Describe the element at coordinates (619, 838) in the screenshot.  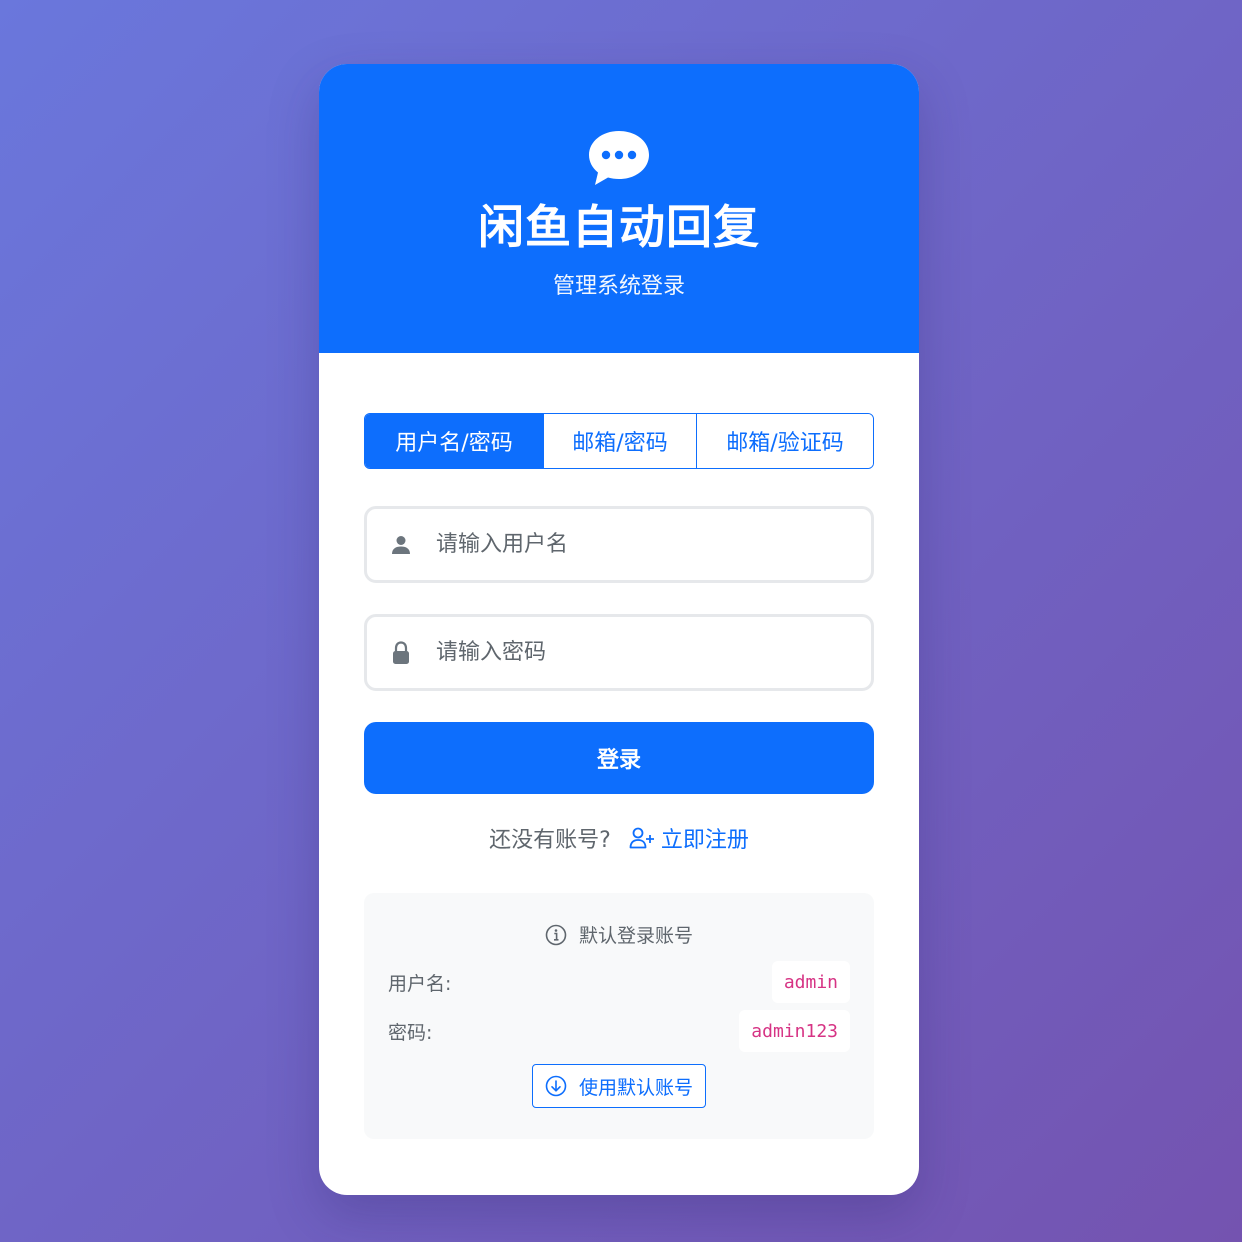
I see `register-row: 还没有账号? 立即注册` at that location.